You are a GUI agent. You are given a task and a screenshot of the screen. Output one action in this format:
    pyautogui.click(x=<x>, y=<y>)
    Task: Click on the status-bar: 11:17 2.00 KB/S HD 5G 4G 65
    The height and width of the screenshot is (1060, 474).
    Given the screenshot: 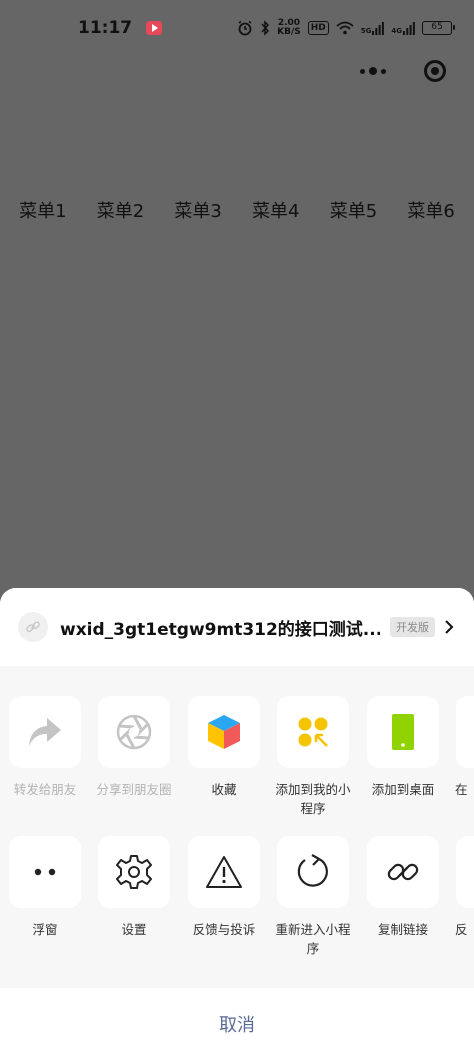 What is the action you would take?
    pyautogui.click(x=237, y=28)
    